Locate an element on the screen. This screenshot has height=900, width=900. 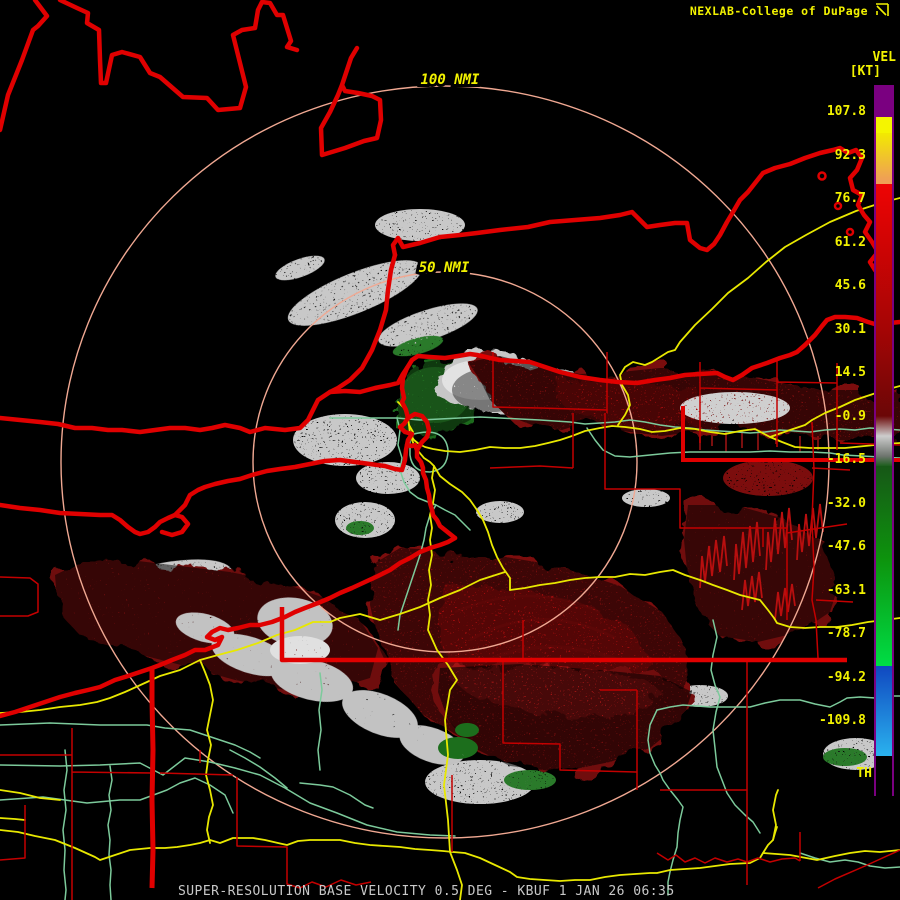
colorbar-tick: 107.8 is located at coordinates (846, 111).